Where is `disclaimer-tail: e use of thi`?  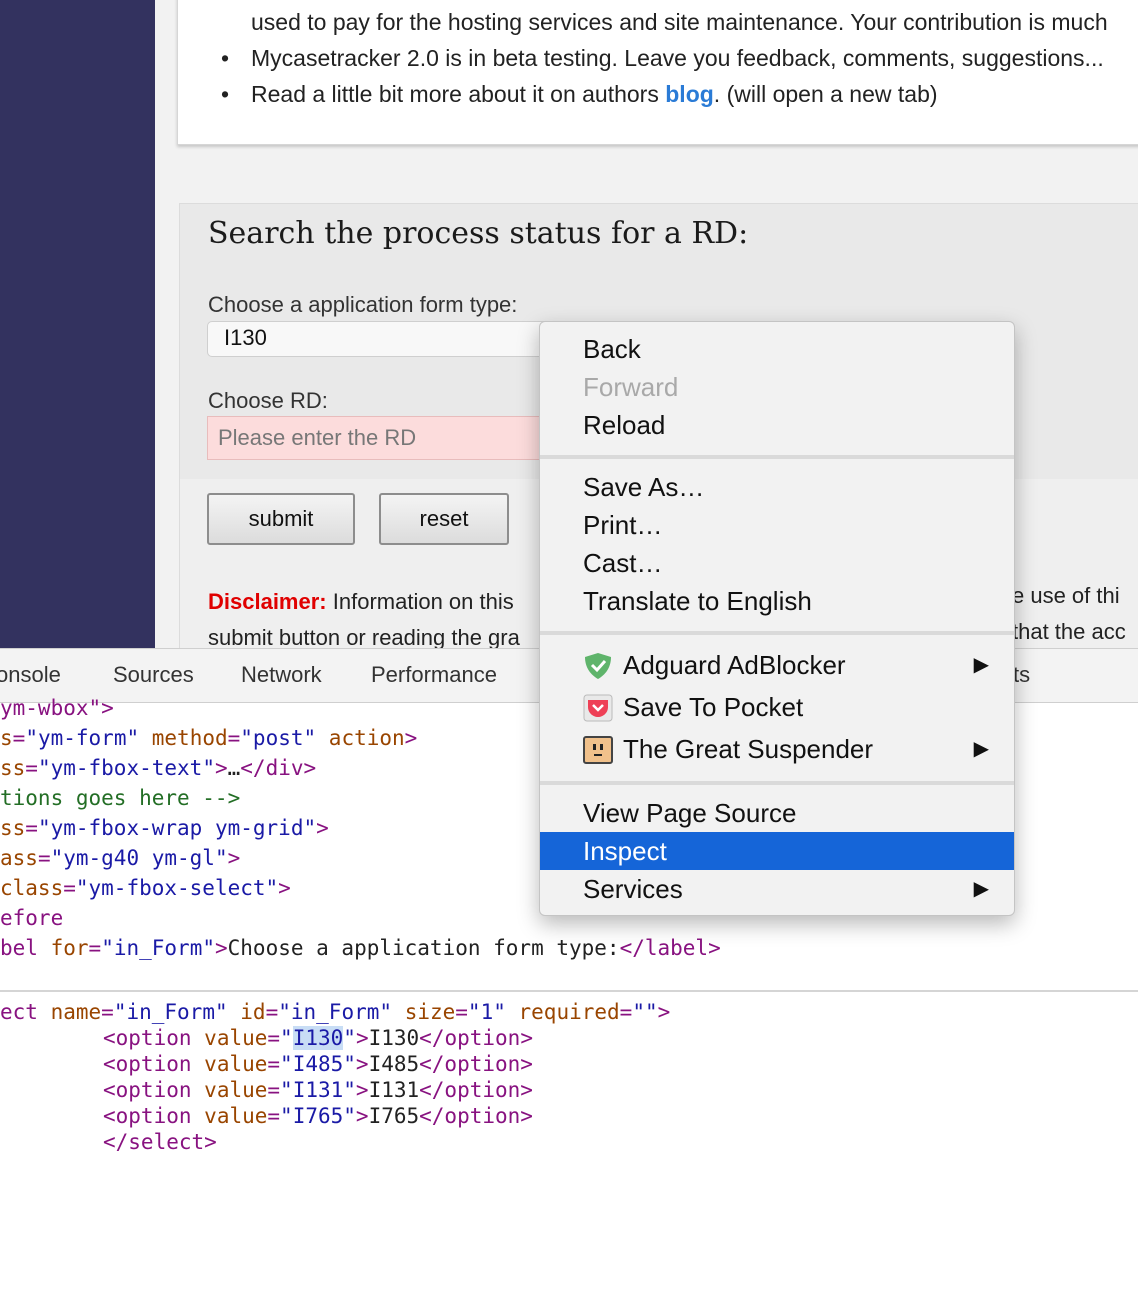
disclaimer-tail: e use of thi is located at coordinates (1066, 595).